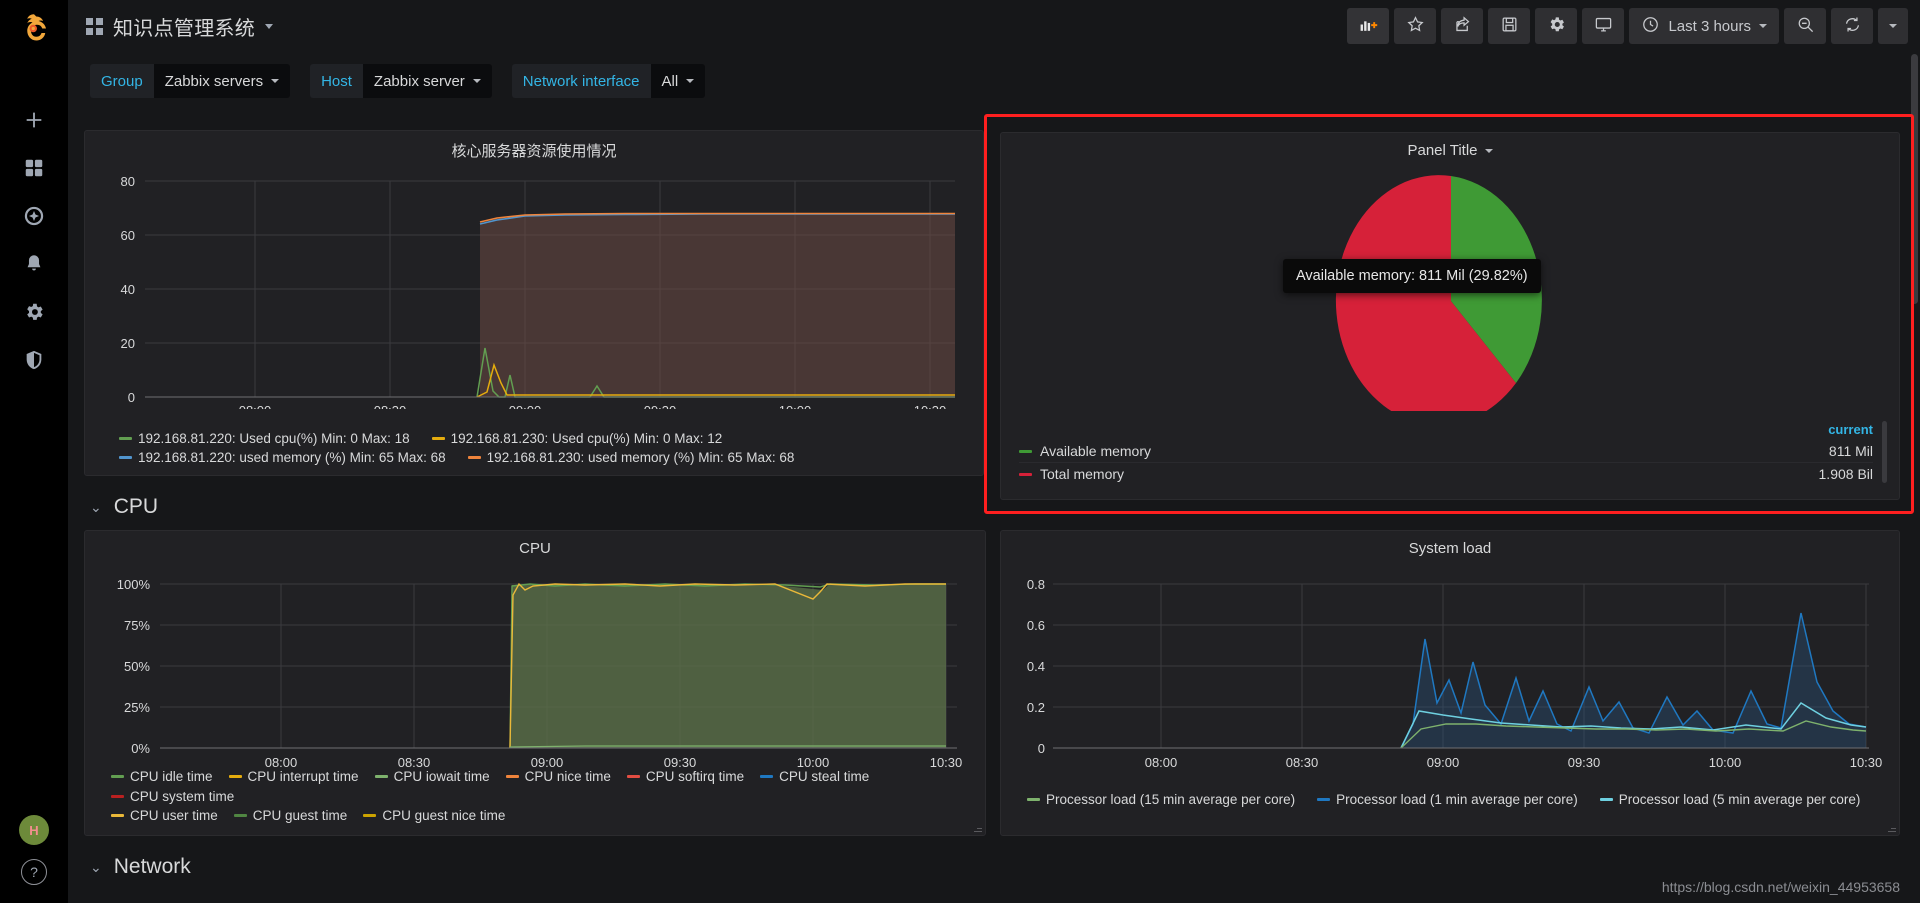 The height and width of the screenshot is (903, 1920). What do you see at coordinates (534, 146) in the screenshot?
I see `panel-title-overview: 核心服务器资源使用情况` at bounding box center [534, 146].